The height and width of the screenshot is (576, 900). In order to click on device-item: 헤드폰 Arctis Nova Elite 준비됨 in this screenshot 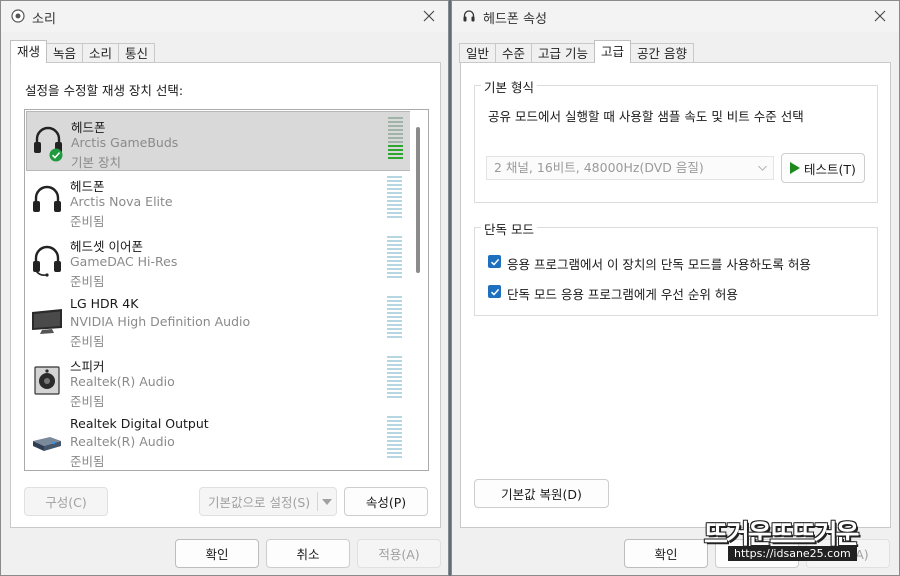, I will do `click(218, 201)`.